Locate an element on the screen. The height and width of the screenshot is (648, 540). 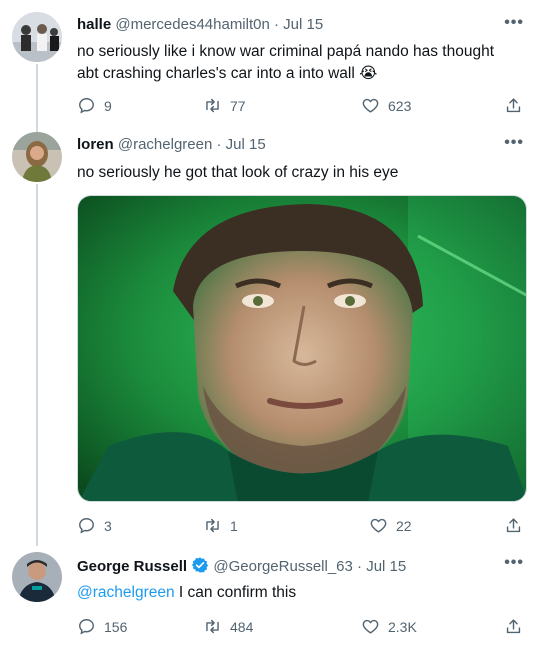
handle: @rachelgreen is located at coordinates (165, 144).